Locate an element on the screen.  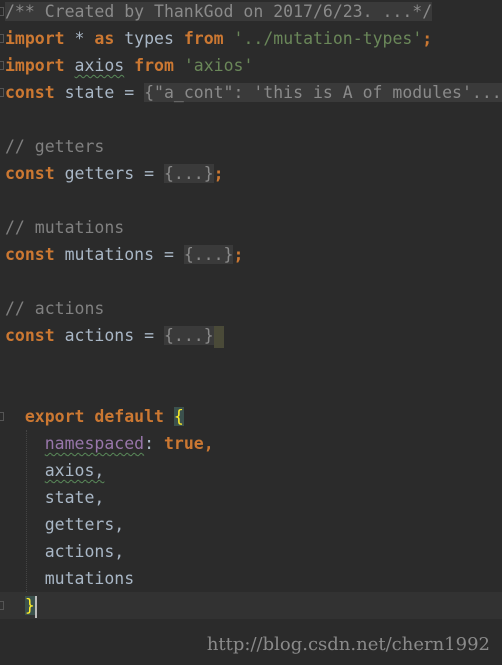
code-line-mutations-item: mutations is located at coordinates (251, 578).